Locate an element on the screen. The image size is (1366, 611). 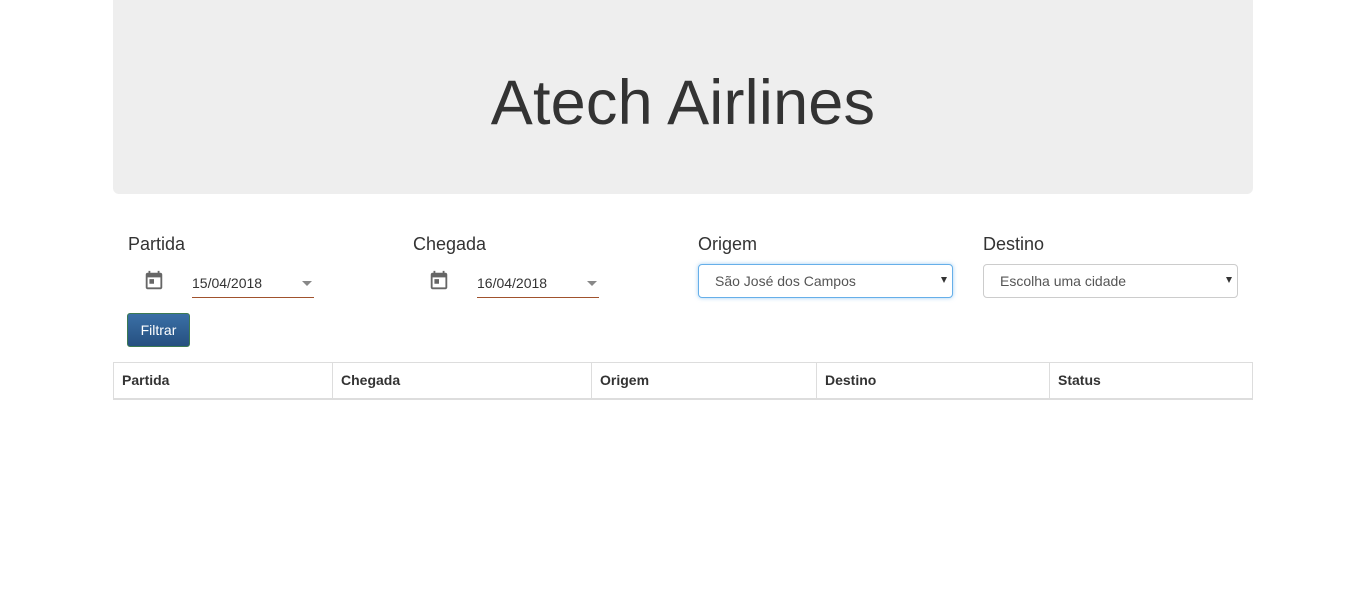
column-header-status: Status is located at coordinates (1151, 381).